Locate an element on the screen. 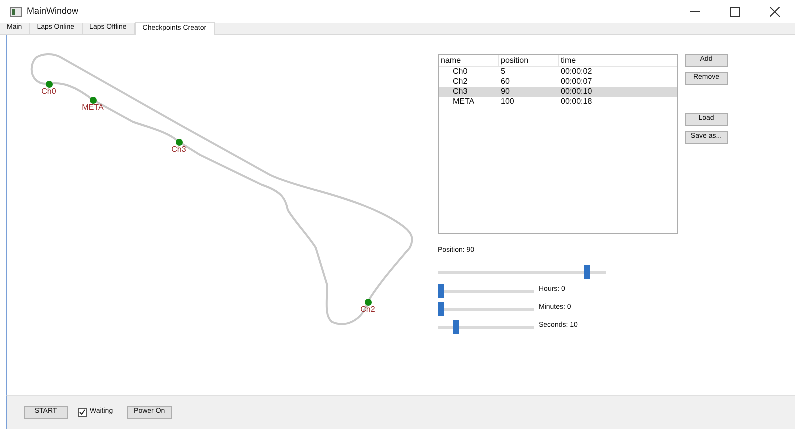  table-cell-text: Ch3 is located at coordinates (460, 92).